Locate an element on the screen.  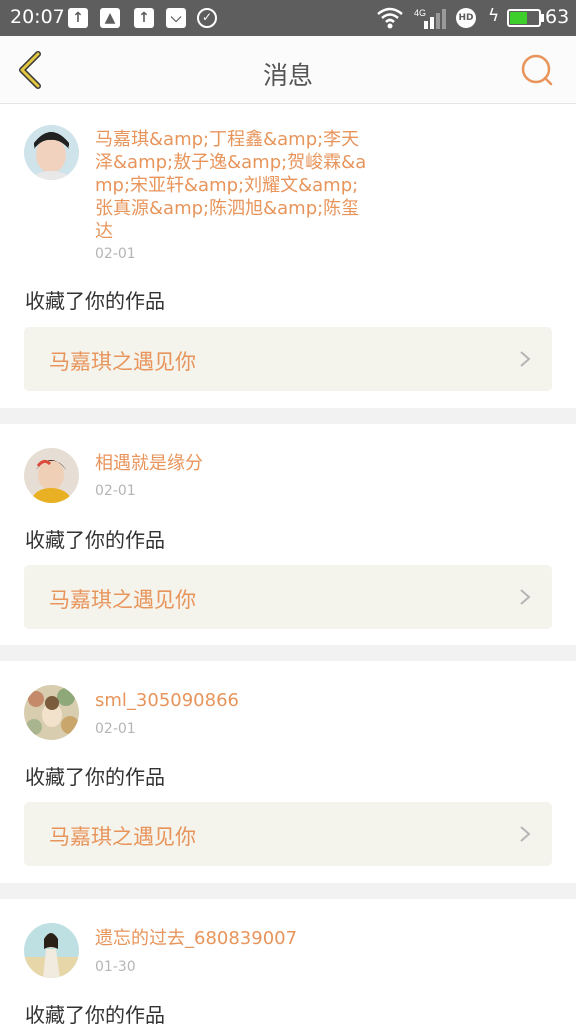
image-icon: ▲ is located at coordinates (110, 18).